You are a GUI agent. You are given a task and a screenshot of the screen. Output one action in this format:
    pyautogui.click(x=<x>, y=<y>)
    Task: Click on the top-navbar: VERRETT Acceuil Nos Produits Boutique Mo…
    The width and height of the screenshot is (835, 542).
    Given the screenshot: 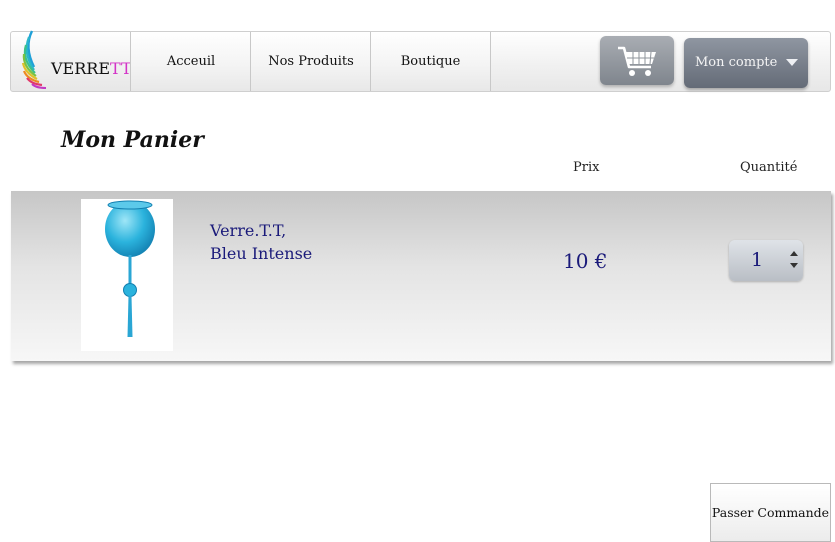 What is the action you would take?
    pyautogui.click(x=420, y=61)
    